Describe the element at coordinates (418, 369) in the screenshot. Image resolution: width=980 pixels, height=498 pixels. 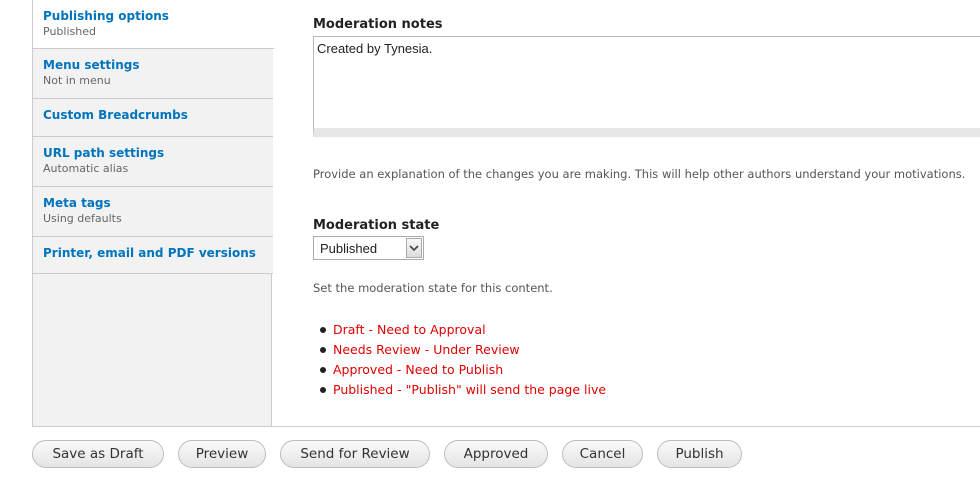
I see `help-text: Approved - Need to Publish` at that location.